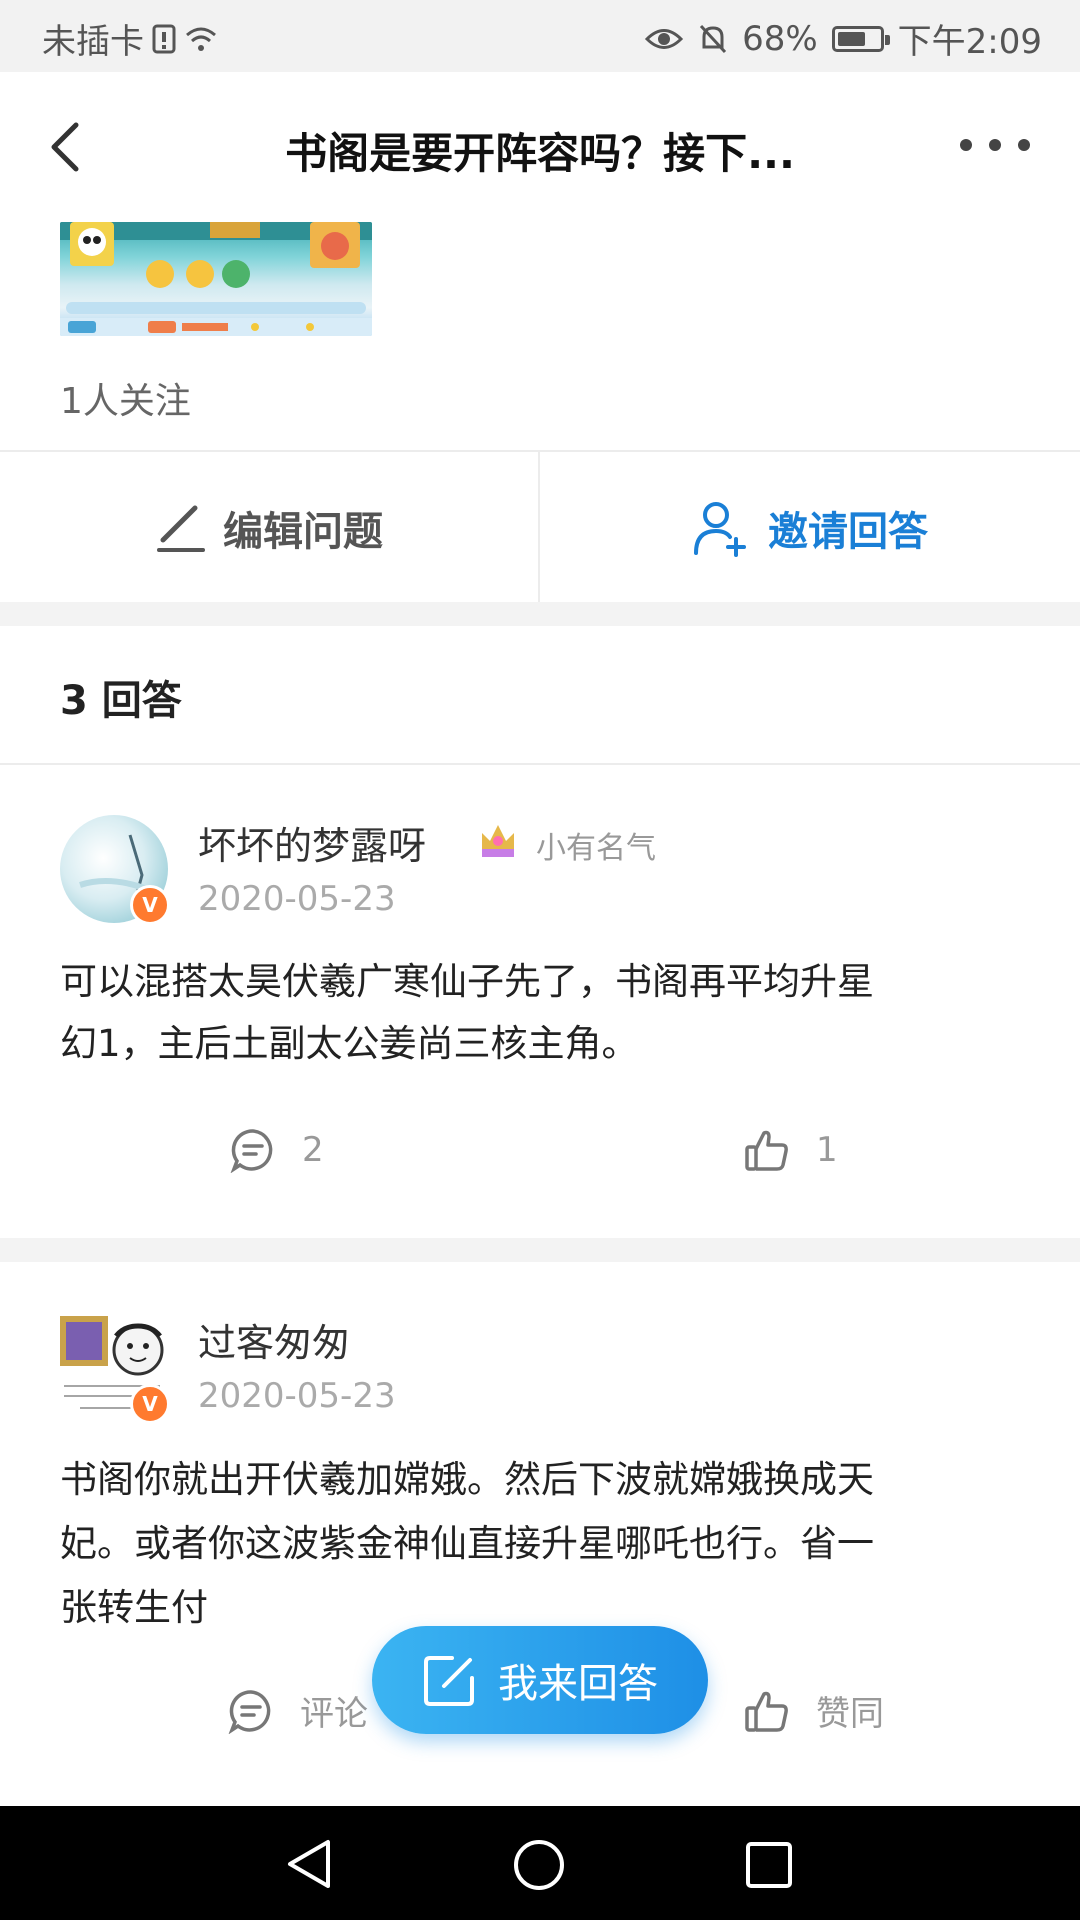  I want to click on back-button, so click(70, 147).